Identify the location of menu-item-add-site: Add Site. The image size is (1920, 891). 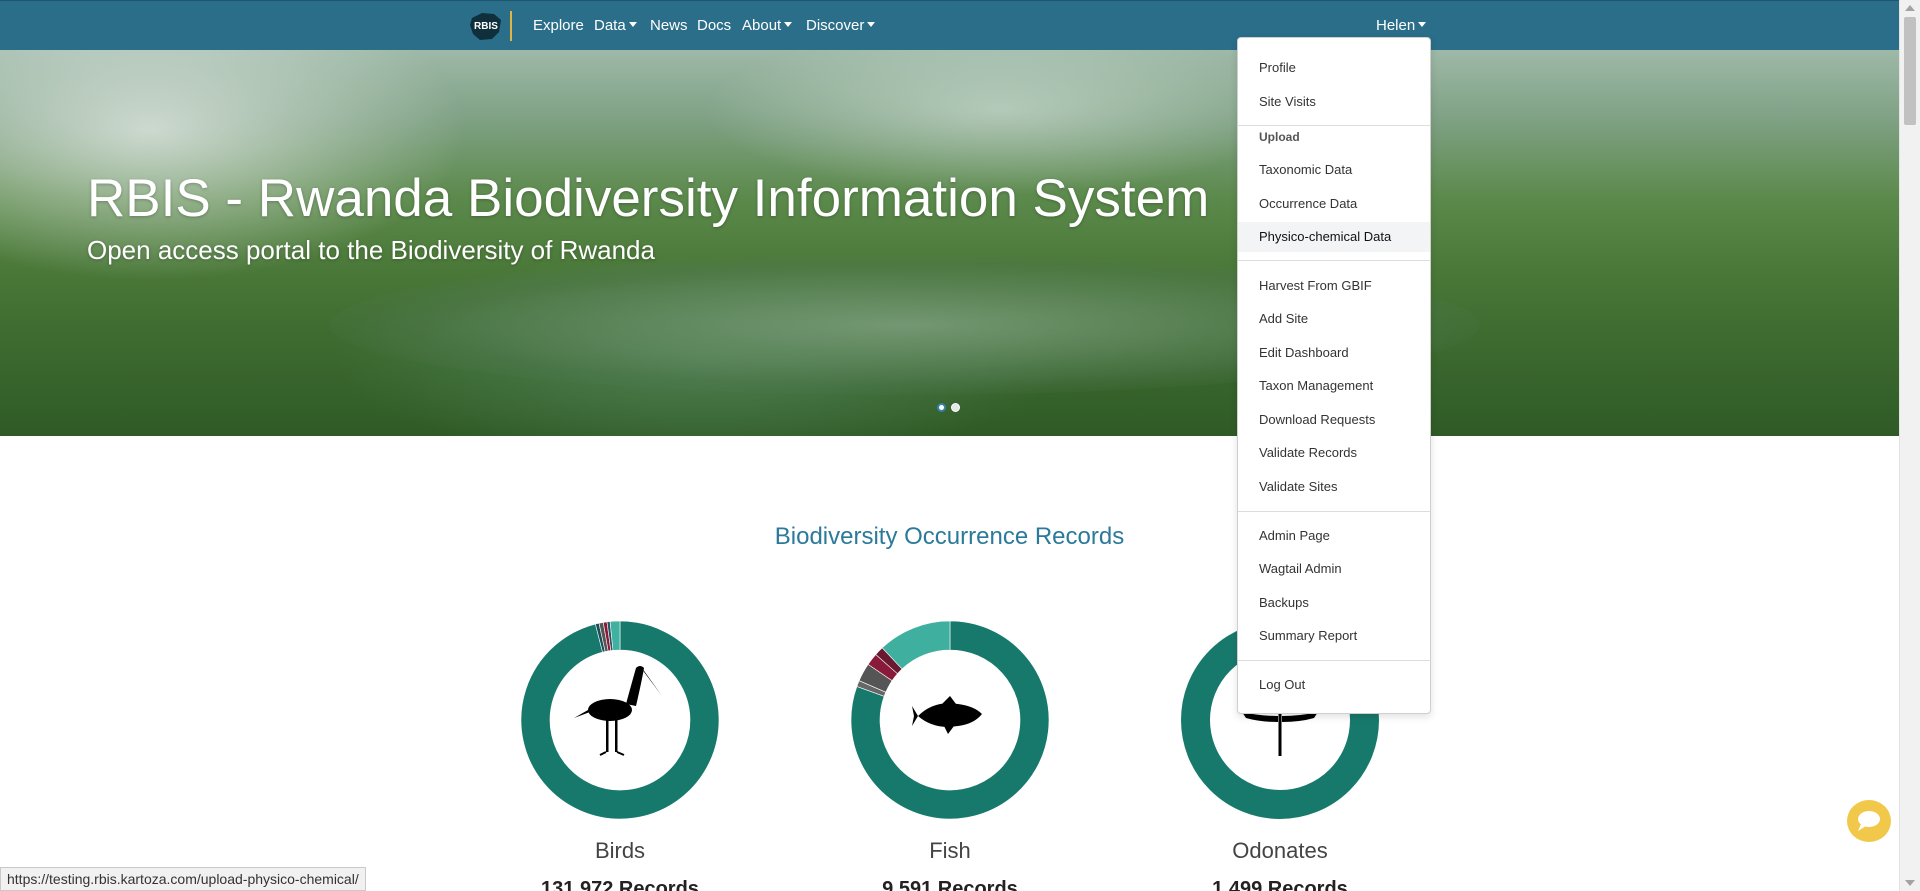
(1334, 319).